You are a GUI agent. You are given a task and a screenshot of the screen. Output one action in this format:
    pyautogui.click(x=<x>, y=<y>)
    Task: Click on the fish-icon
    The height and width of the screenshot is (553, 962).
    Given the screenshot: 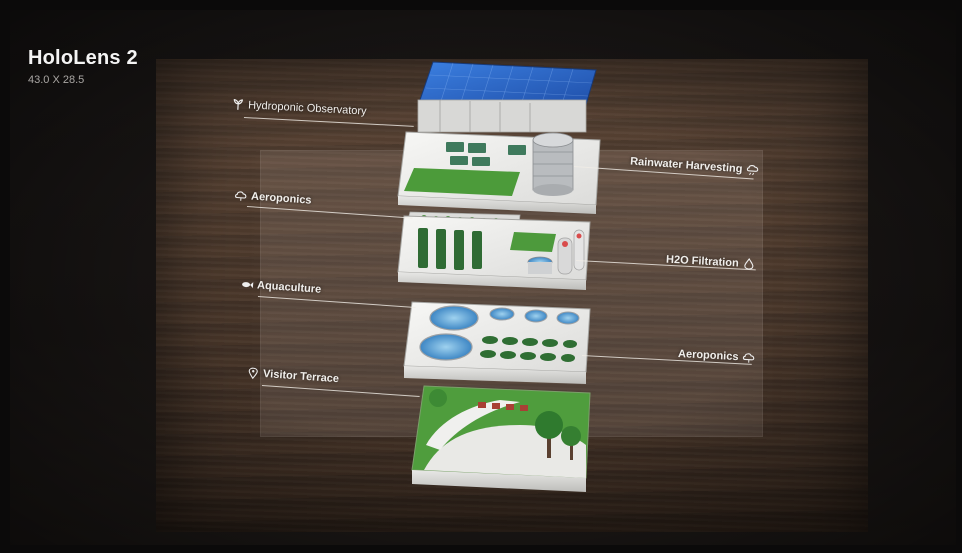 What is the action you would take?
    pyautogui.click(x=248, y=285)
    